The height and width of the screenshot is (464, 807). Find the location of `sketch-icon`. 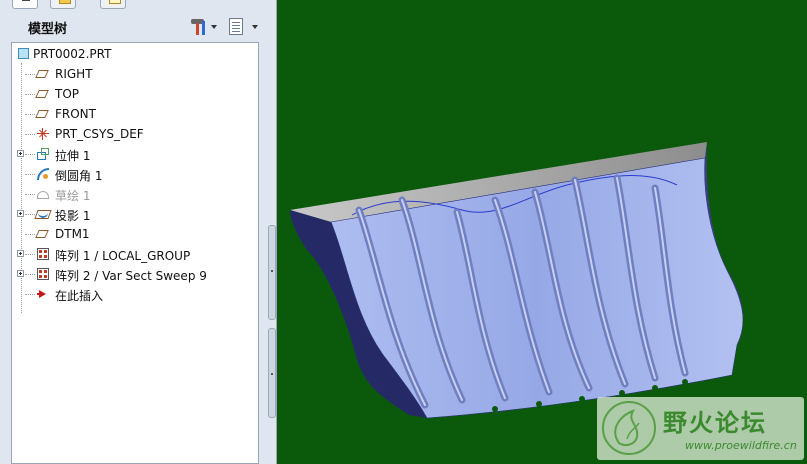

sketch-icon is located at coordinates (43, 194).